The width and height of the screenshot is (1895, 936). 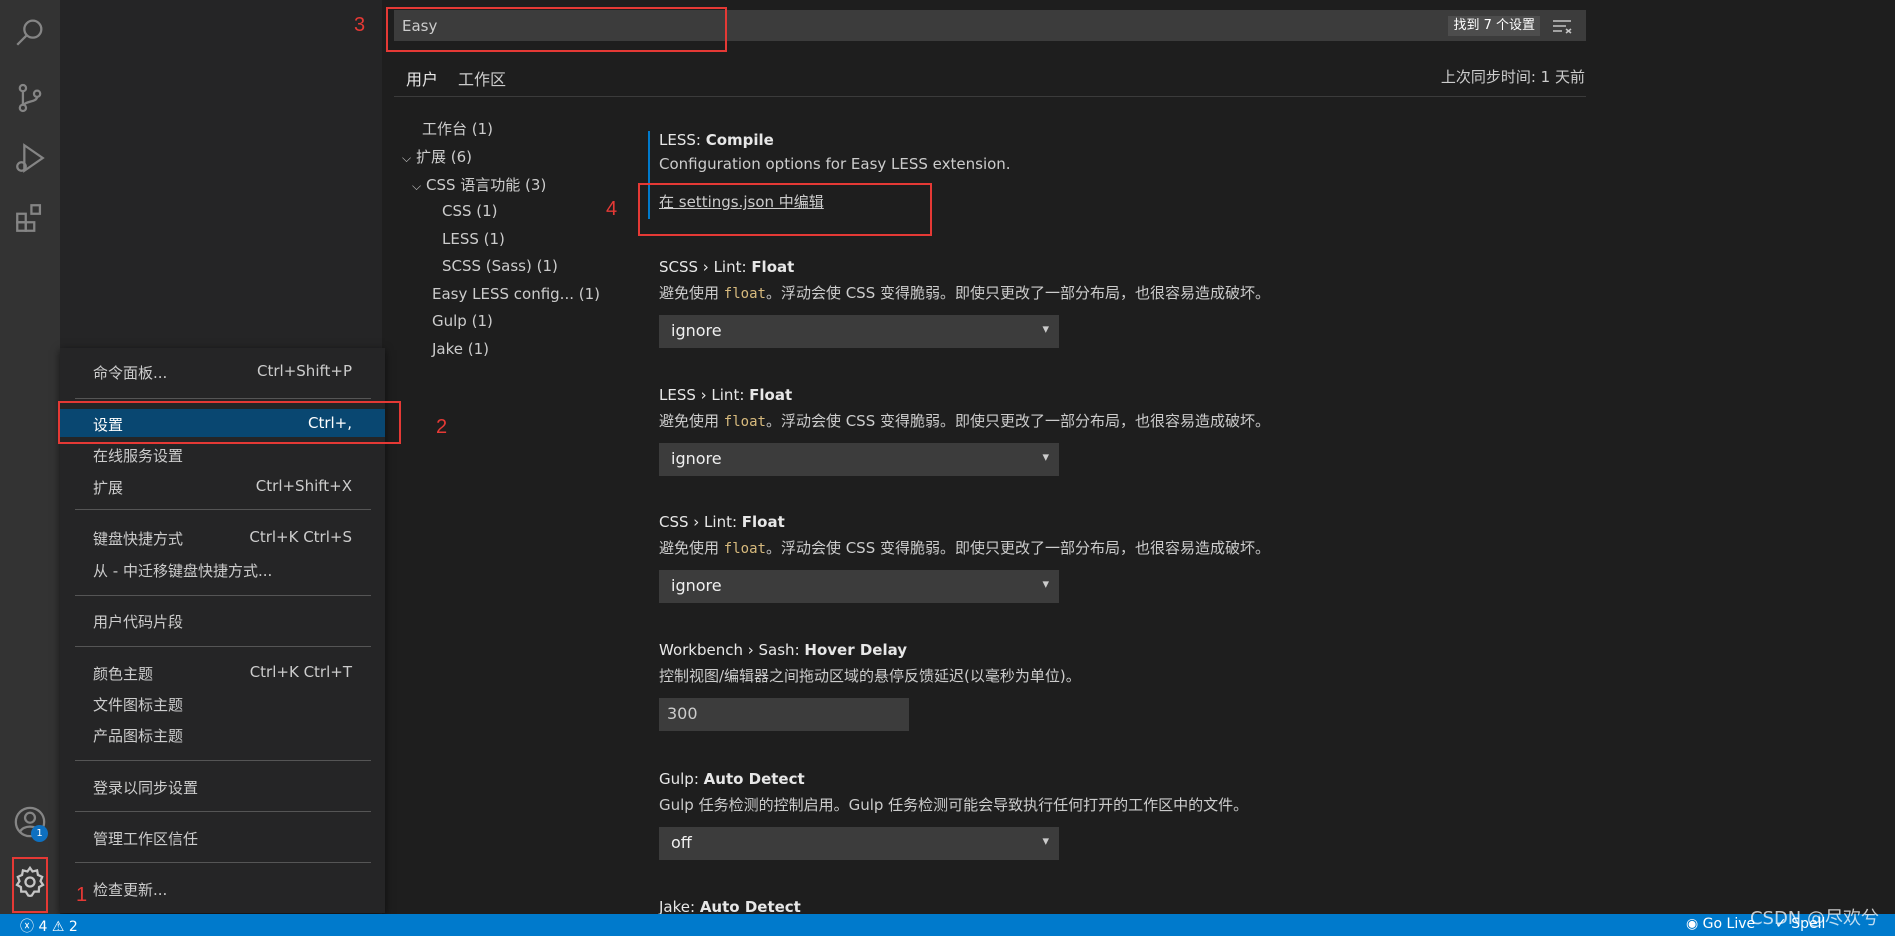 I want to click on annotation-number: 4, so click(x=612, y=209).